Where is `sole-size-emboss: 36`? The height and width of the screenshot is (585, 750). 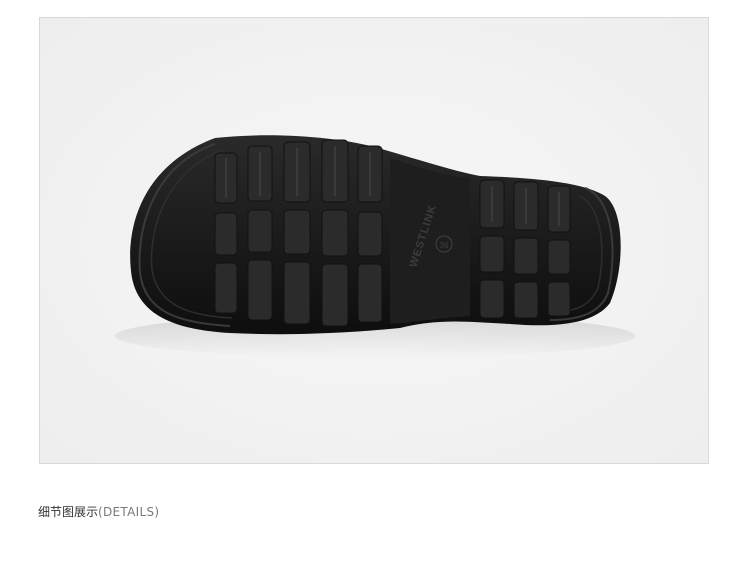 sole-size-emboss: 36 is located at coordinates (444, 245).